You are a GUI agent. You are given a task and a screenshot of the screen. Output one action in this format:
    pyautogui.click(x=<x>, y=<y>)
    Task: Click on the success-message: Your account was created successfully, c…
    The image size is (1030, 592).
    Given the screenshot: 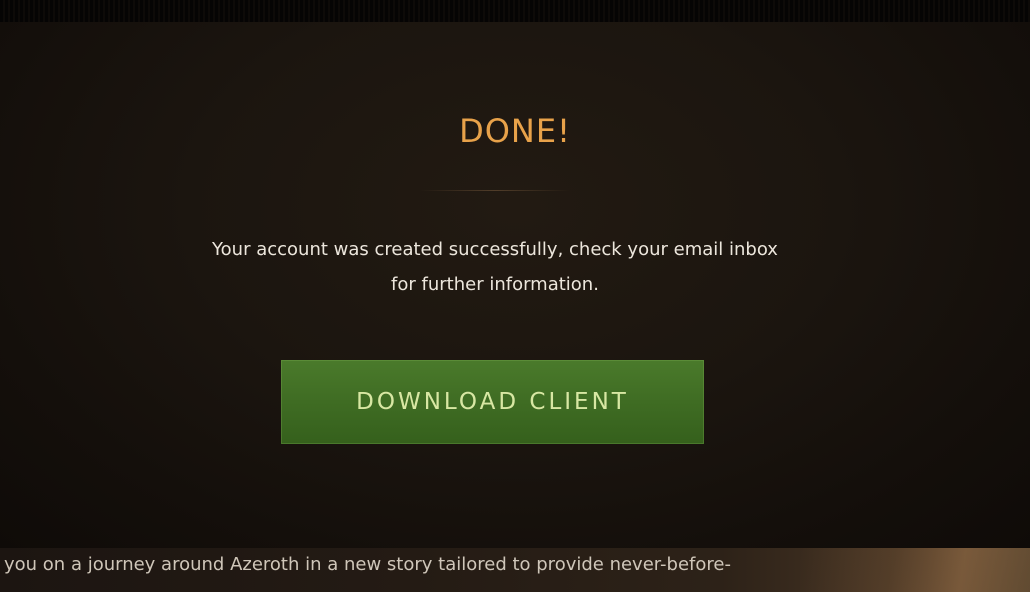 What is the action you would take?
    pyautogui.click(x=495, y=267)
    